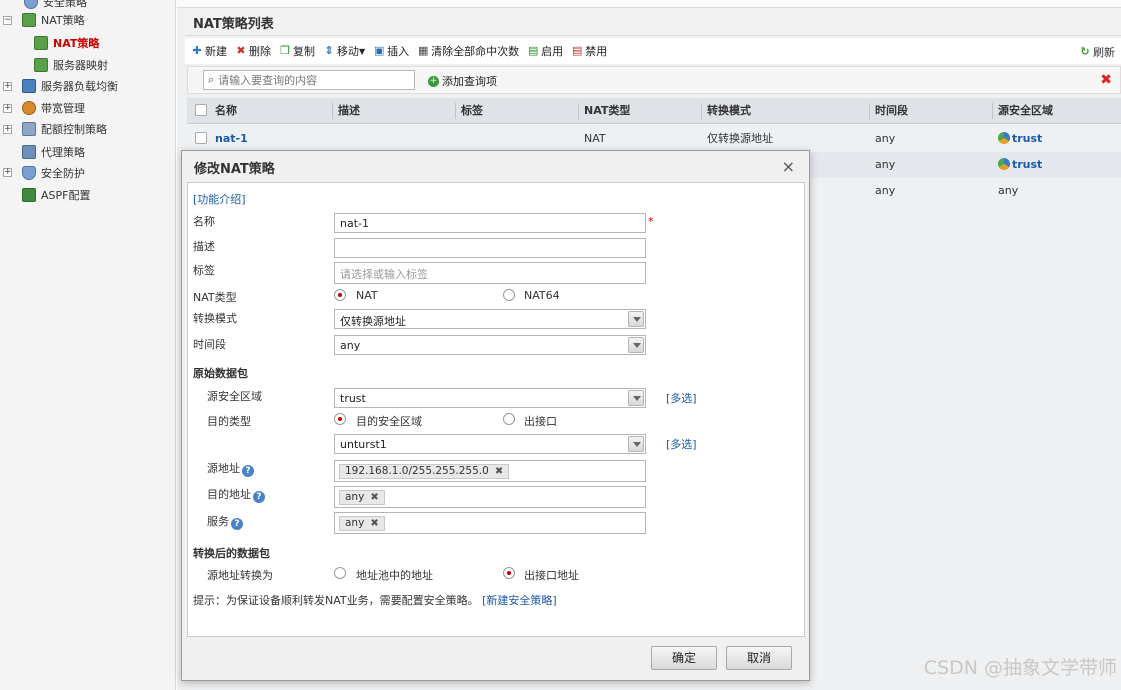 Image resolution: width=1121 pixels, height=690 pixels. Describe the element at coordinates (1023, 111) in the screenshot. I see `col-src-zone: 源安全区域` at that location.